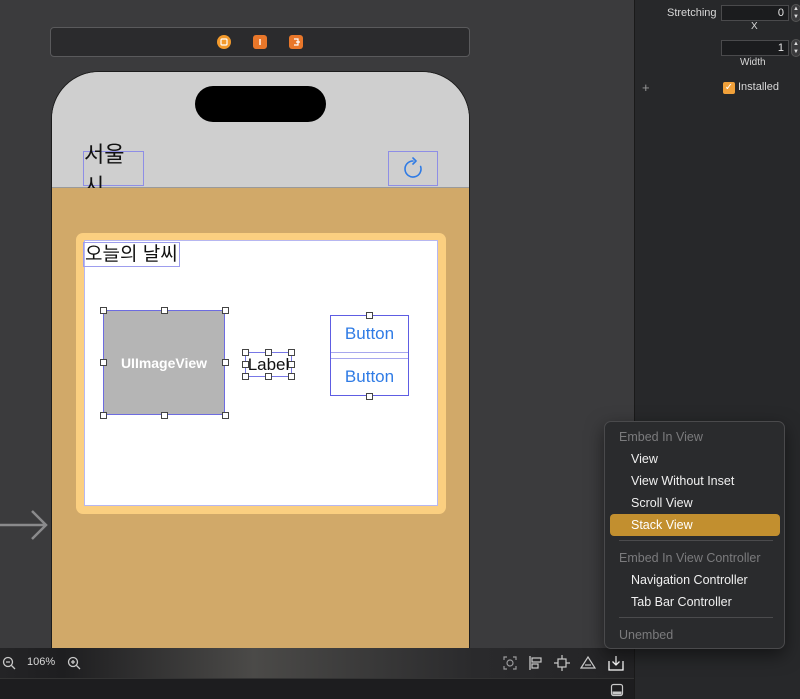 This screenshot has height=699, width=800. I want to click on width-stepper: ▲ ▼, so click(795, 48).